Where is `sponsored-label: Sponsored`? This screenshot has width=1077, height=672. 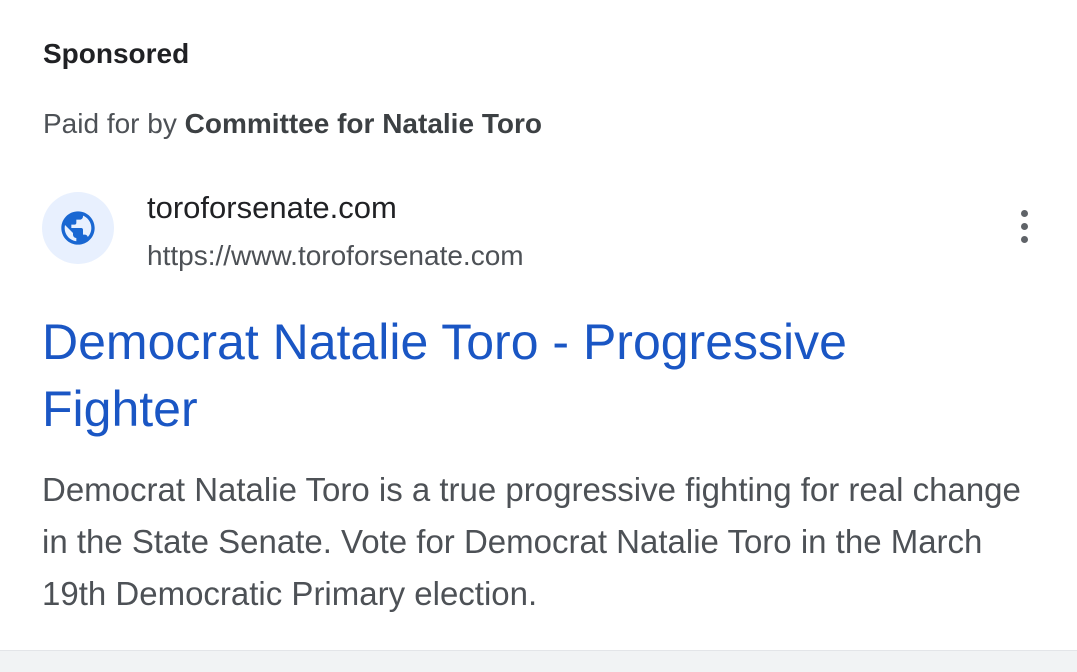 sponsored-label: Sponsored is located at coordinates (116, 53).